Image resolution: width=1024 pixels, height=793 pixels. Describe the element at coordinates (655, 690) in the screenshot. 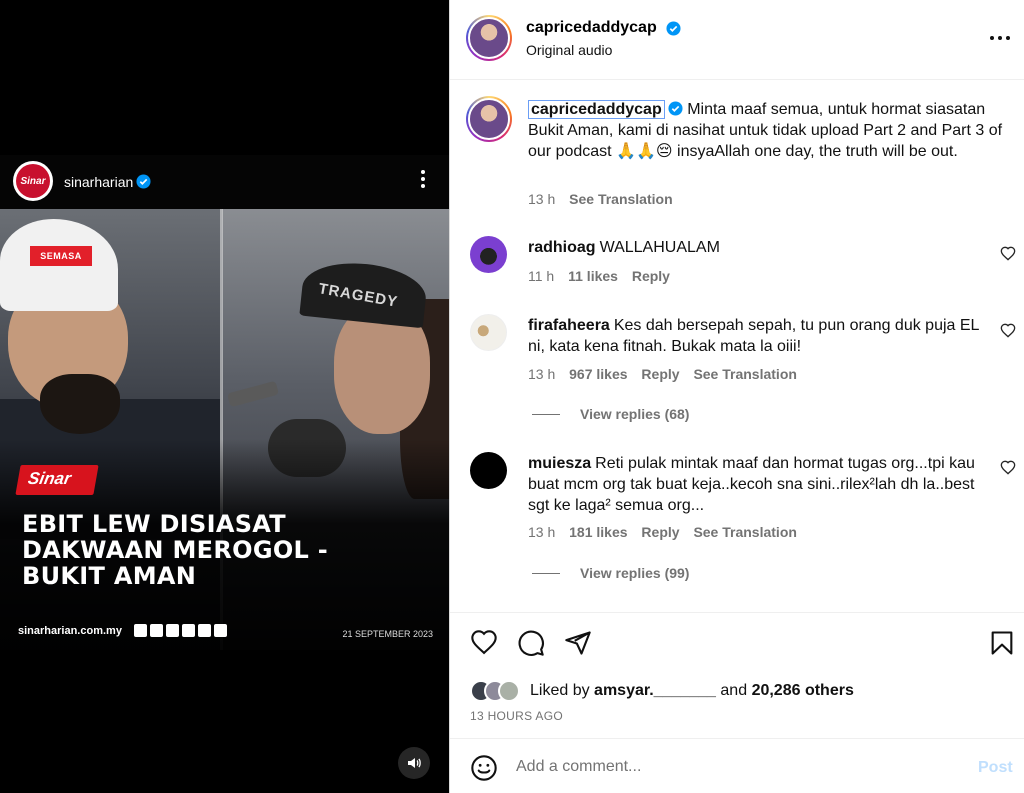

I see `liked-by-user: amsyar._______` at that location.